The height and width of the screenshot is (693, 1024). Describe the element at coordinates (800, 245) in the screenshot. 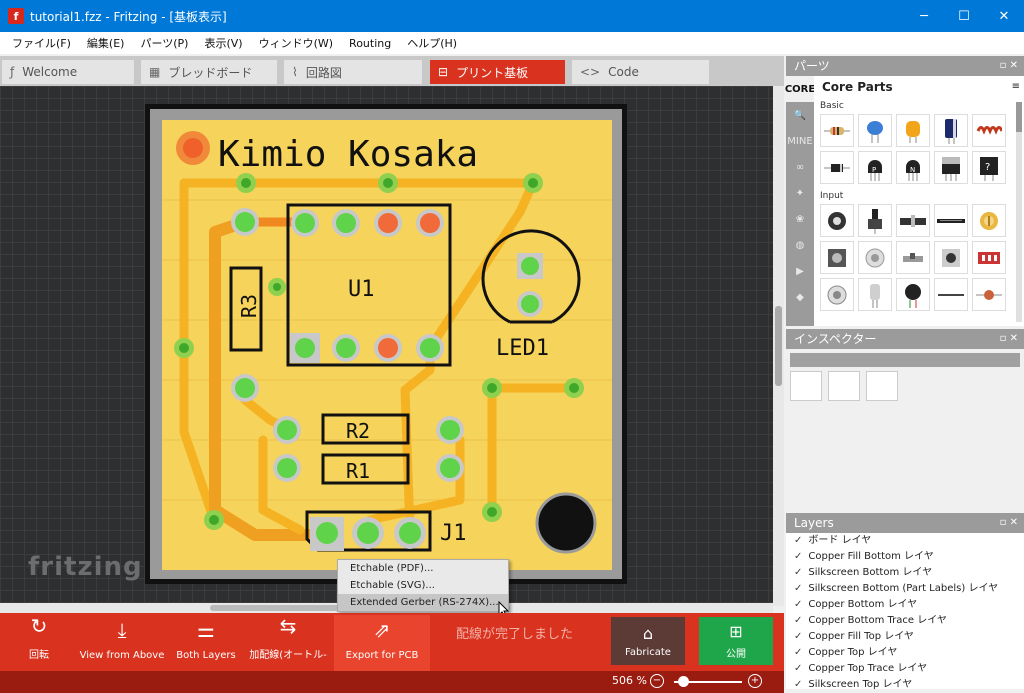

I see `intel-icon: ◍` at that location.